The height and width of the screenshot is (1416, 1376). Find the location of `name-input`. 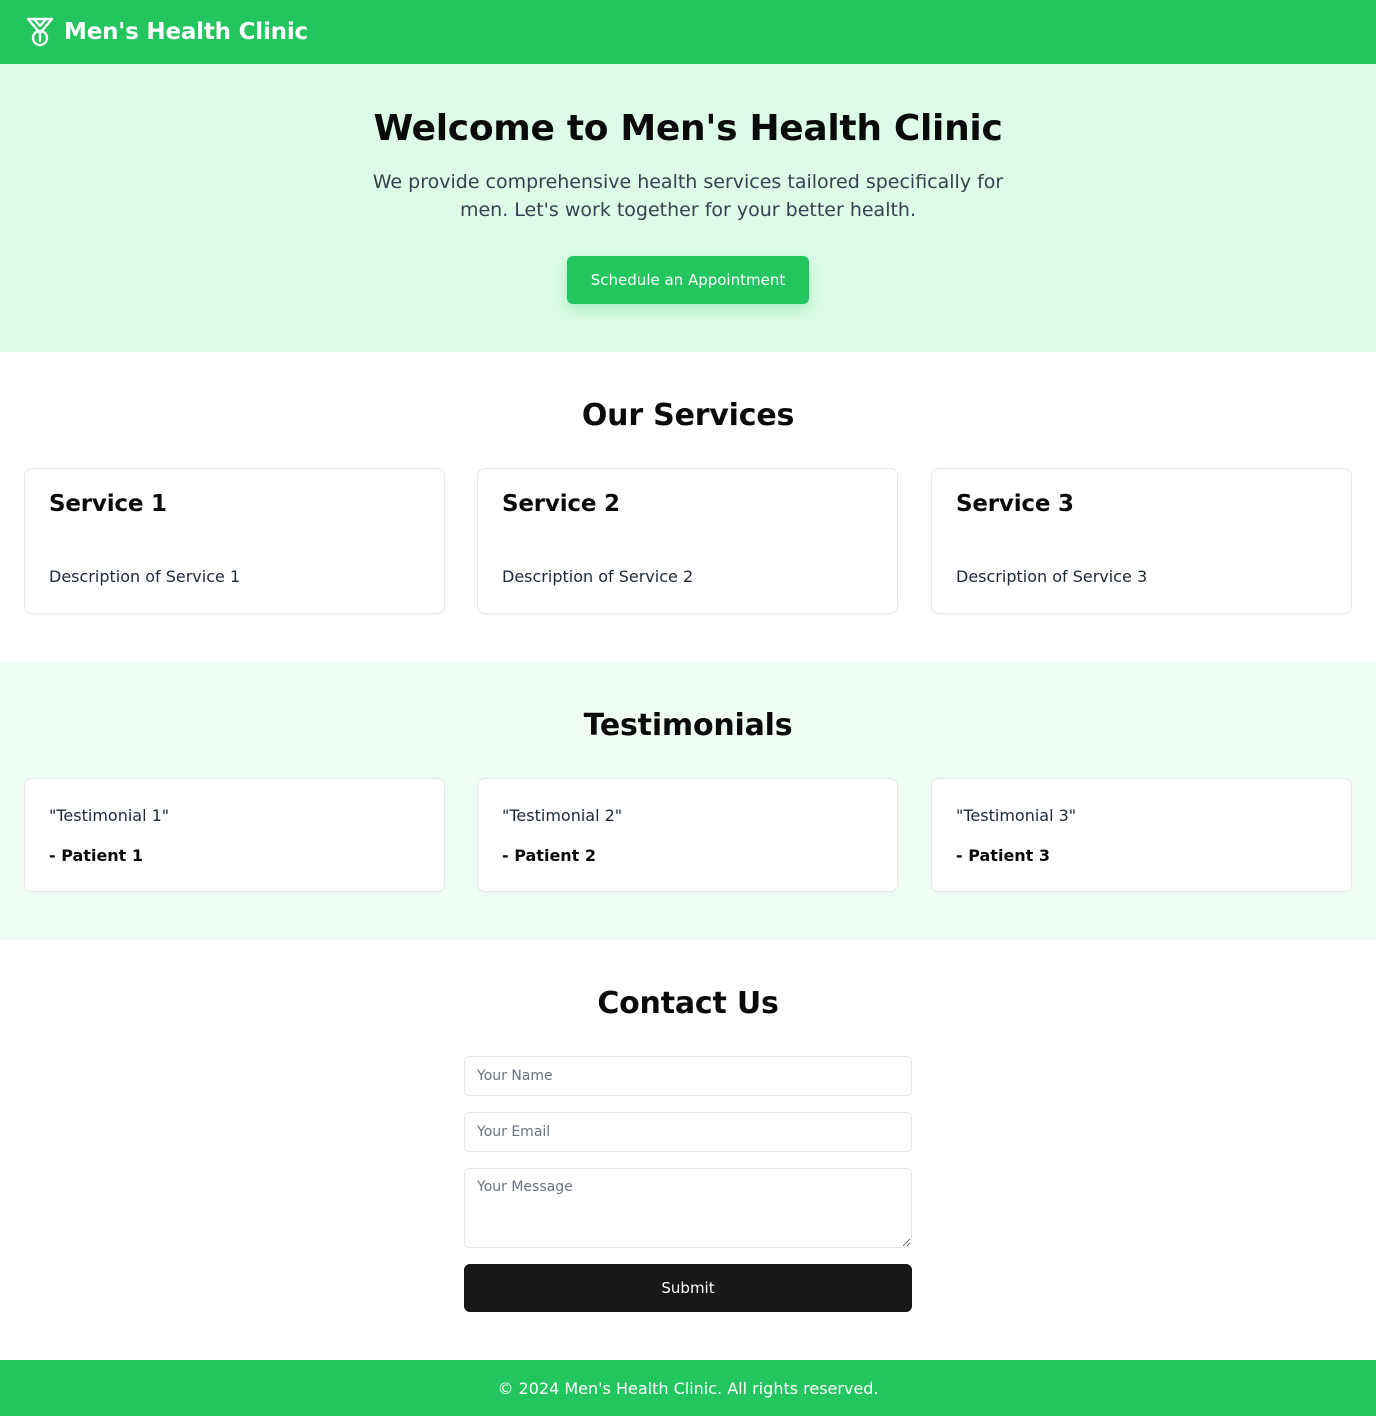

name-input is located at coordinates (688, 1076).